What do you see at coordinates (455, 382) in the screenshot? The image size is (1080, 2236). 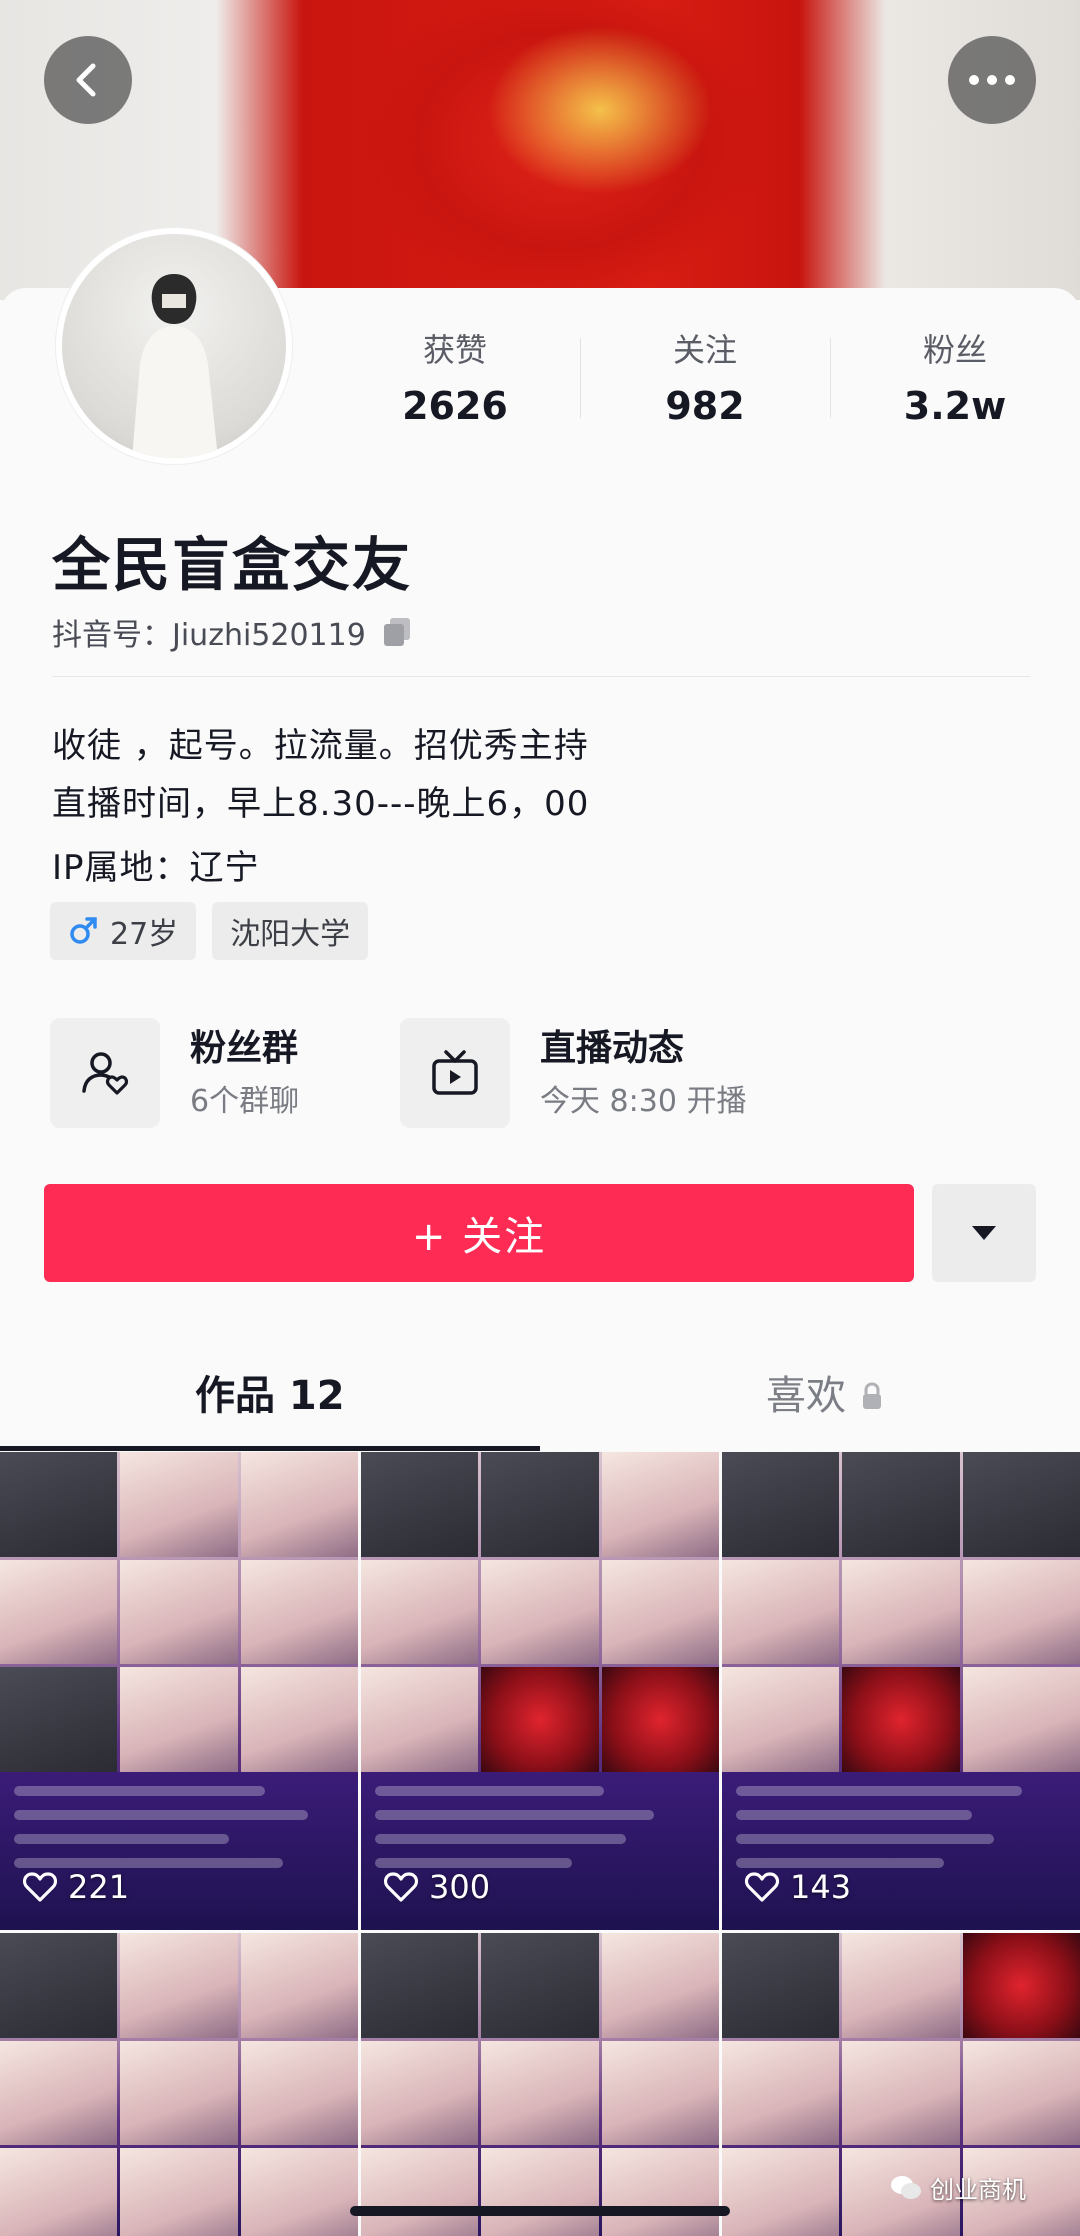 I see `stat-likes: 获赞 2626` at bounding box center [455, 382].